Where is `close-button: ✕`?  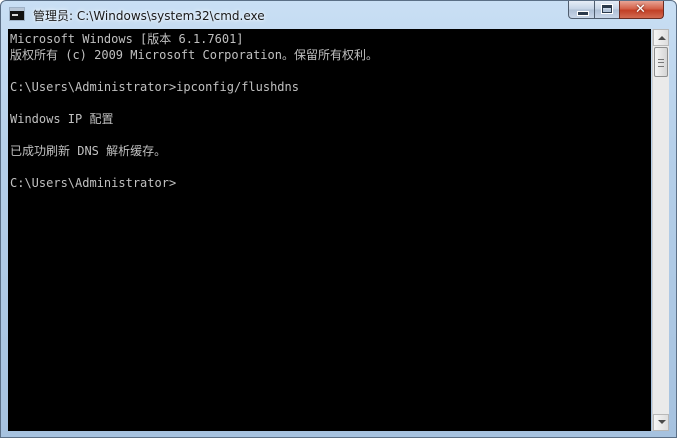
close-button: ✕ is located at coordinates (641, 10).